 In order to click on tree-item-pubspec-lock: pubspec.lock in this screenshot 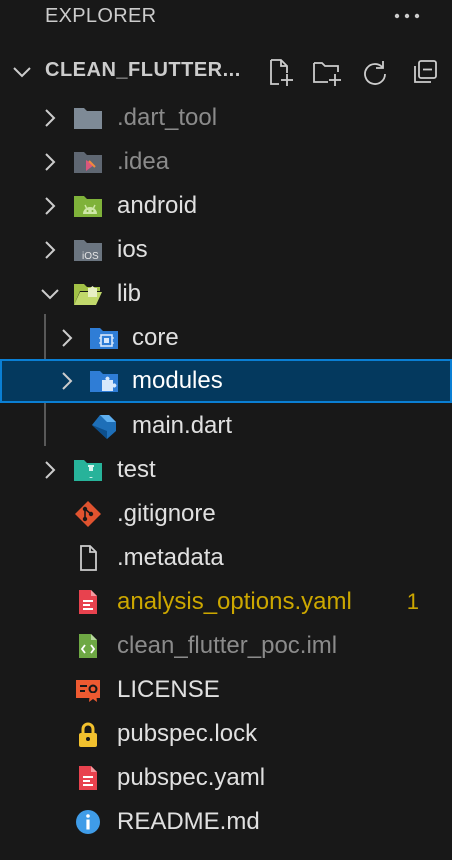, I will do `click(226, 734)`.